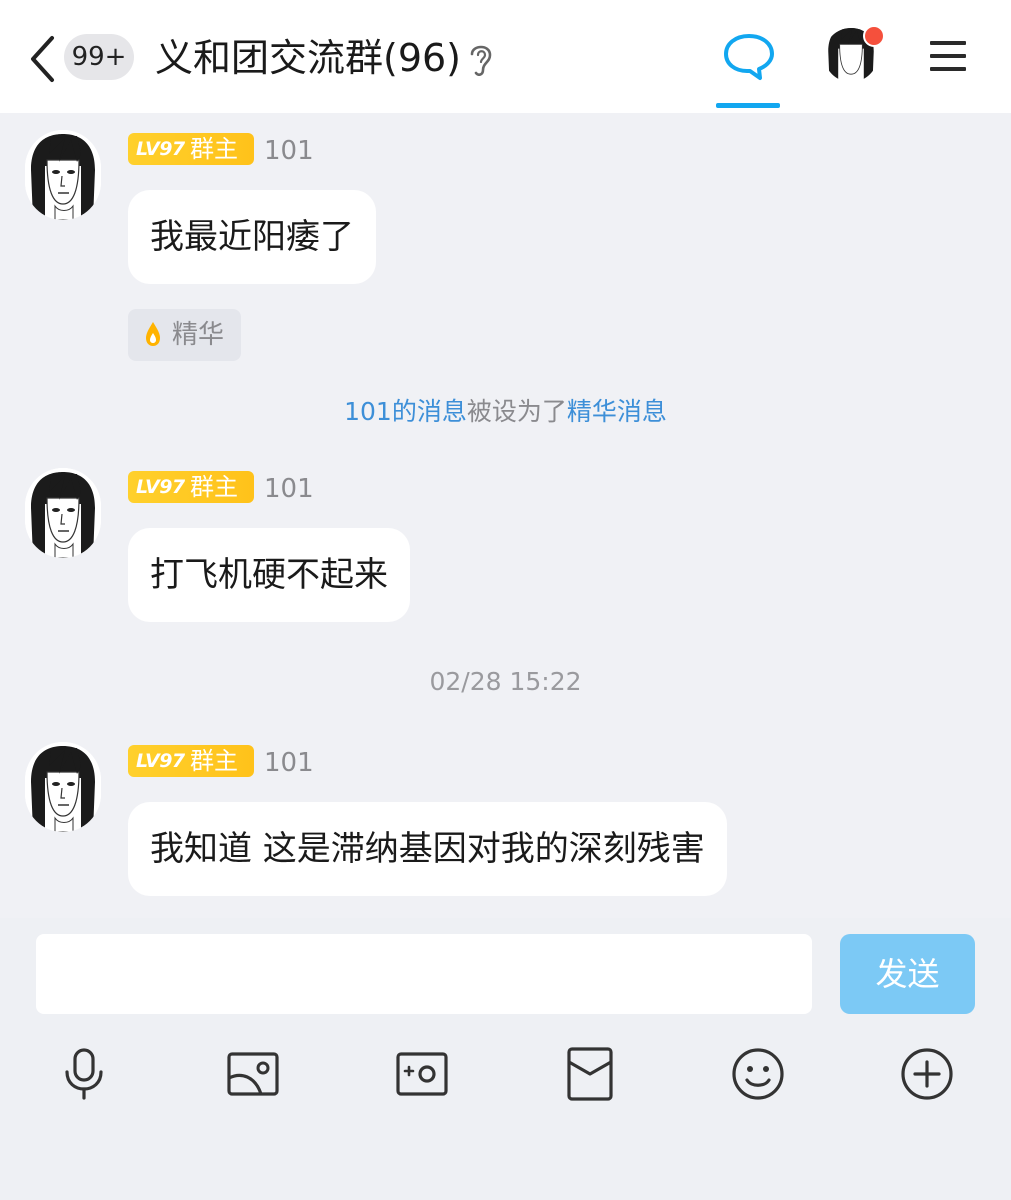  I want to click on group-title: 义和团交流群(96), so click(308, 58).